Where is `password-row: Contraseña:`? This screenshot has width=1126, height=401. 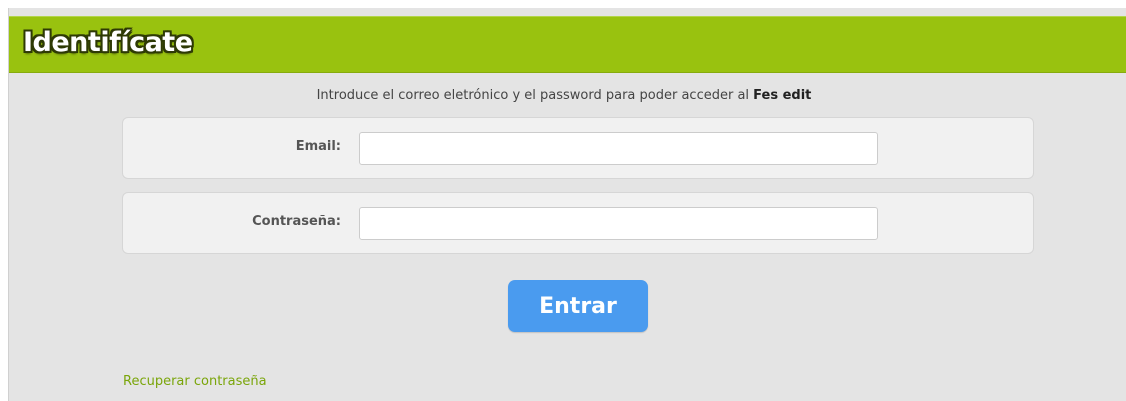
password-row: Contraseña: is located at coordinates (578, 223).